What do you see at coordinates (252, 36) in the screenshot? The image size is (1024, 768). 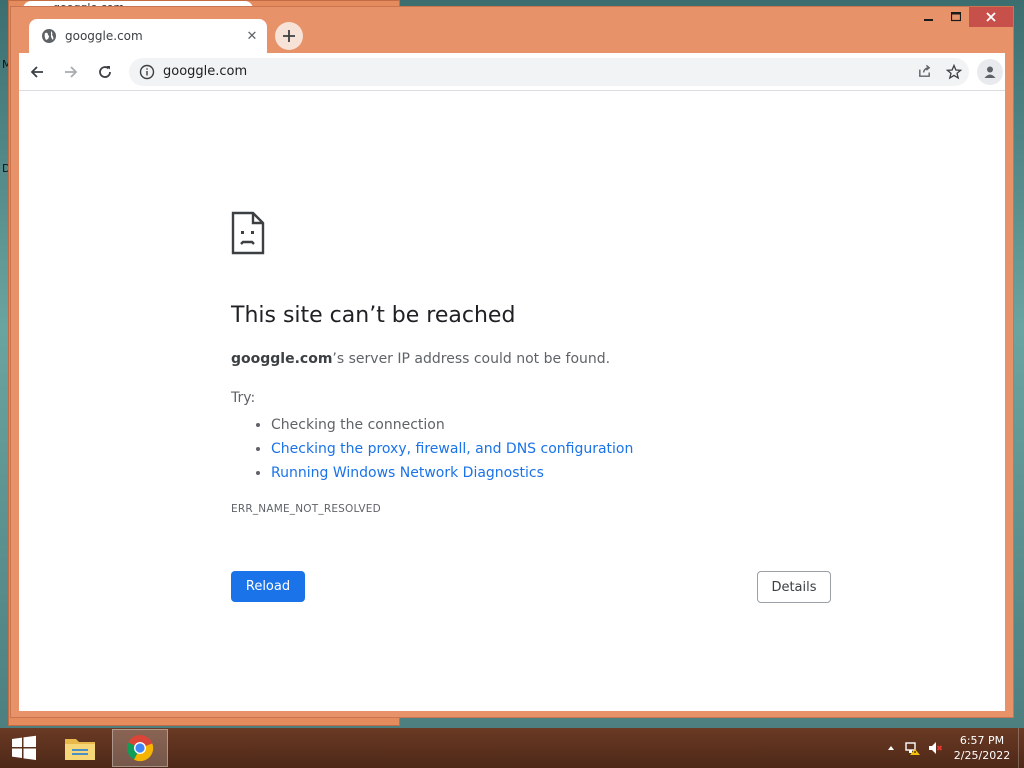 I see `close-icon: ✕` at bounding box center [252, 36].